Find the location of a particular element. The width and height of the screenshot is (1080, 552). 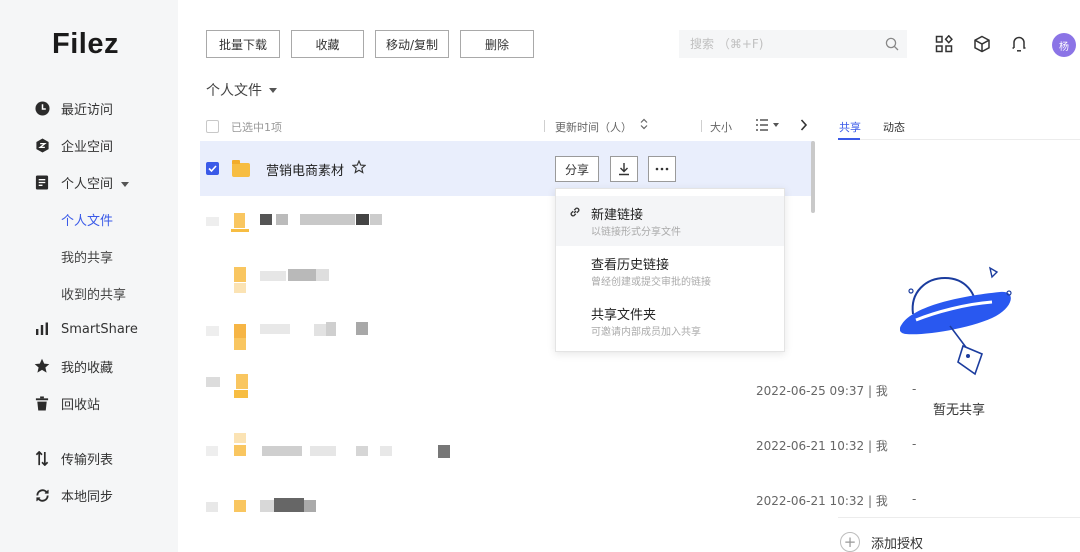

file-name: 营销电商素材 is located at coordinates (305, 169).